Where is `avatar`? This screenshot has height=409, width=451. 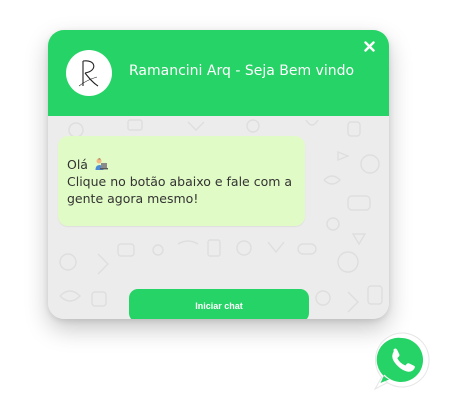
avatar is located at coordinates (89, 73).